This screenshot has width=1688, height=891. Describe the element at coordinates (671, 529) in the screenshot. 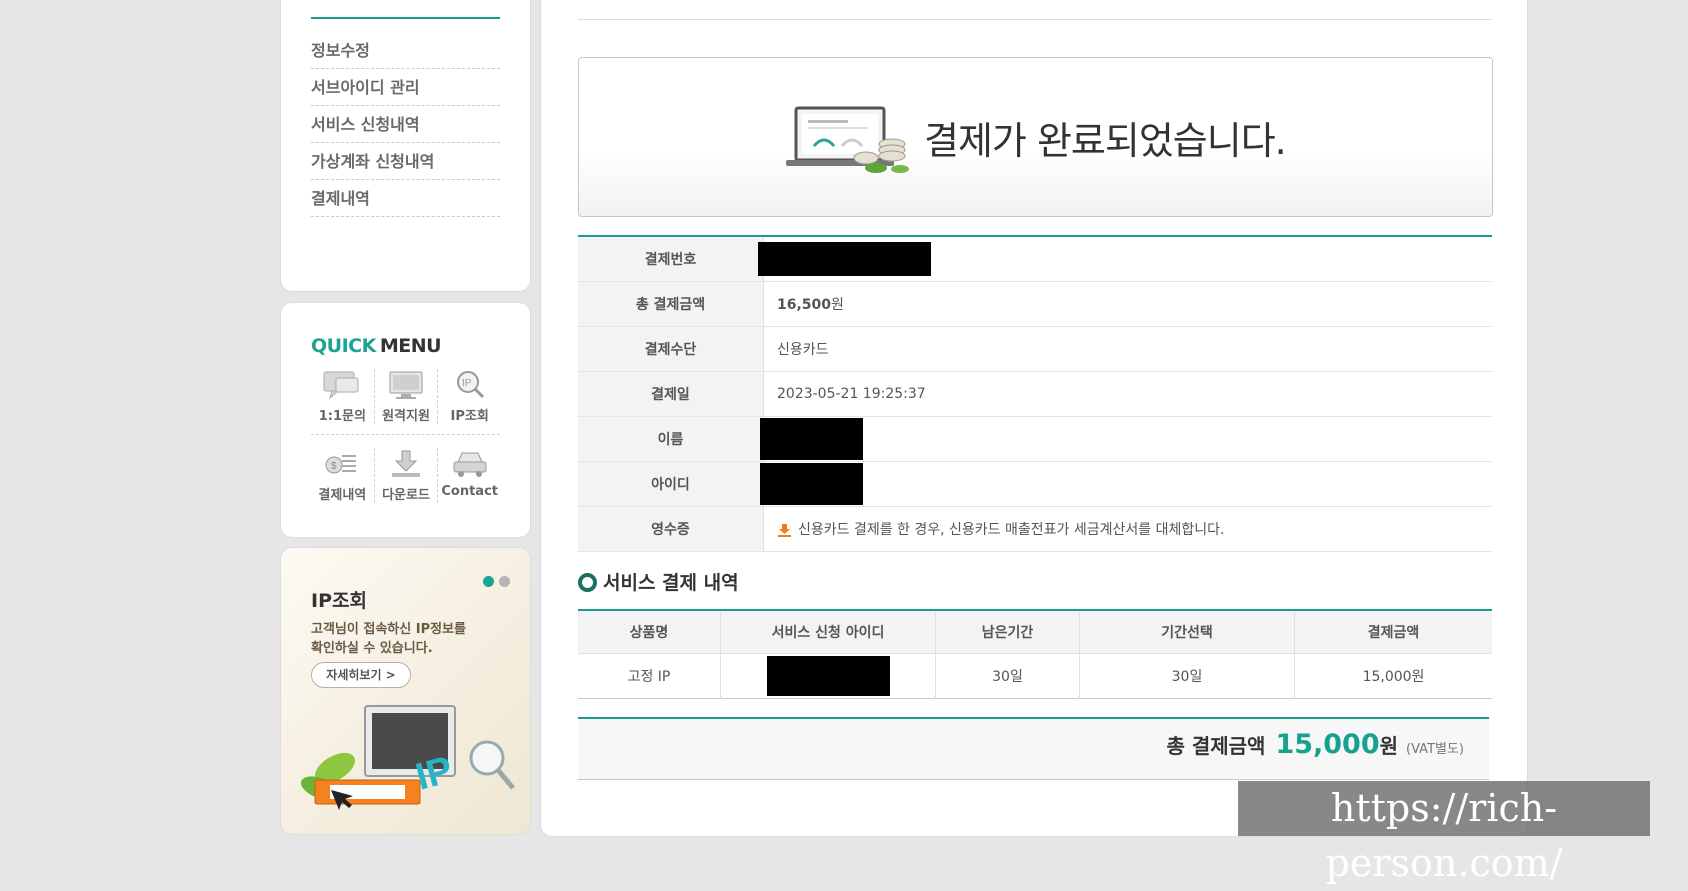

I see `receipt-label: 영수증` at that location.